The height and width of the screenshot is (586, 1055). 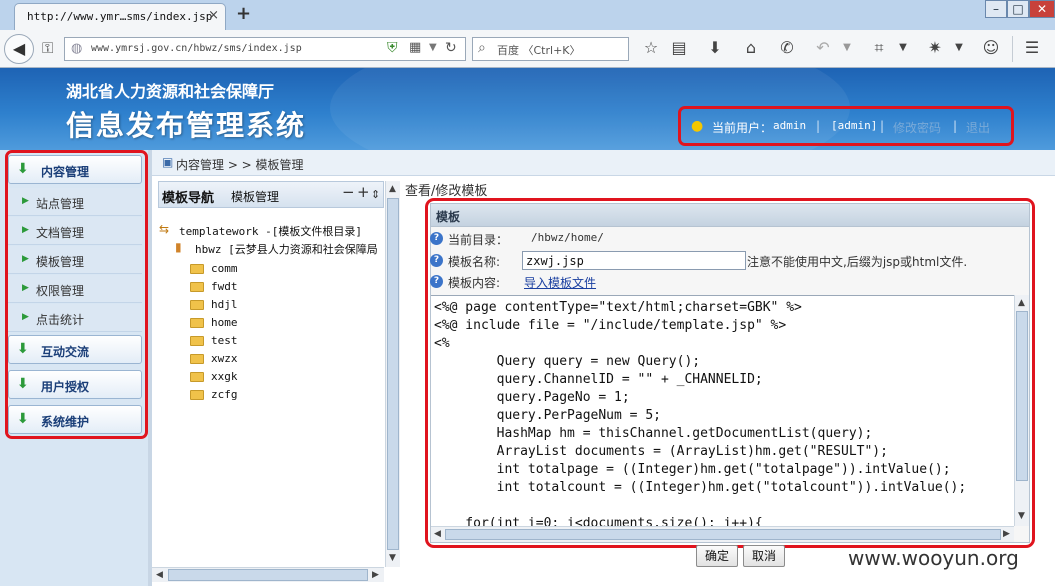 I want to click on tree-folder: home, so click(x=224, y=322).